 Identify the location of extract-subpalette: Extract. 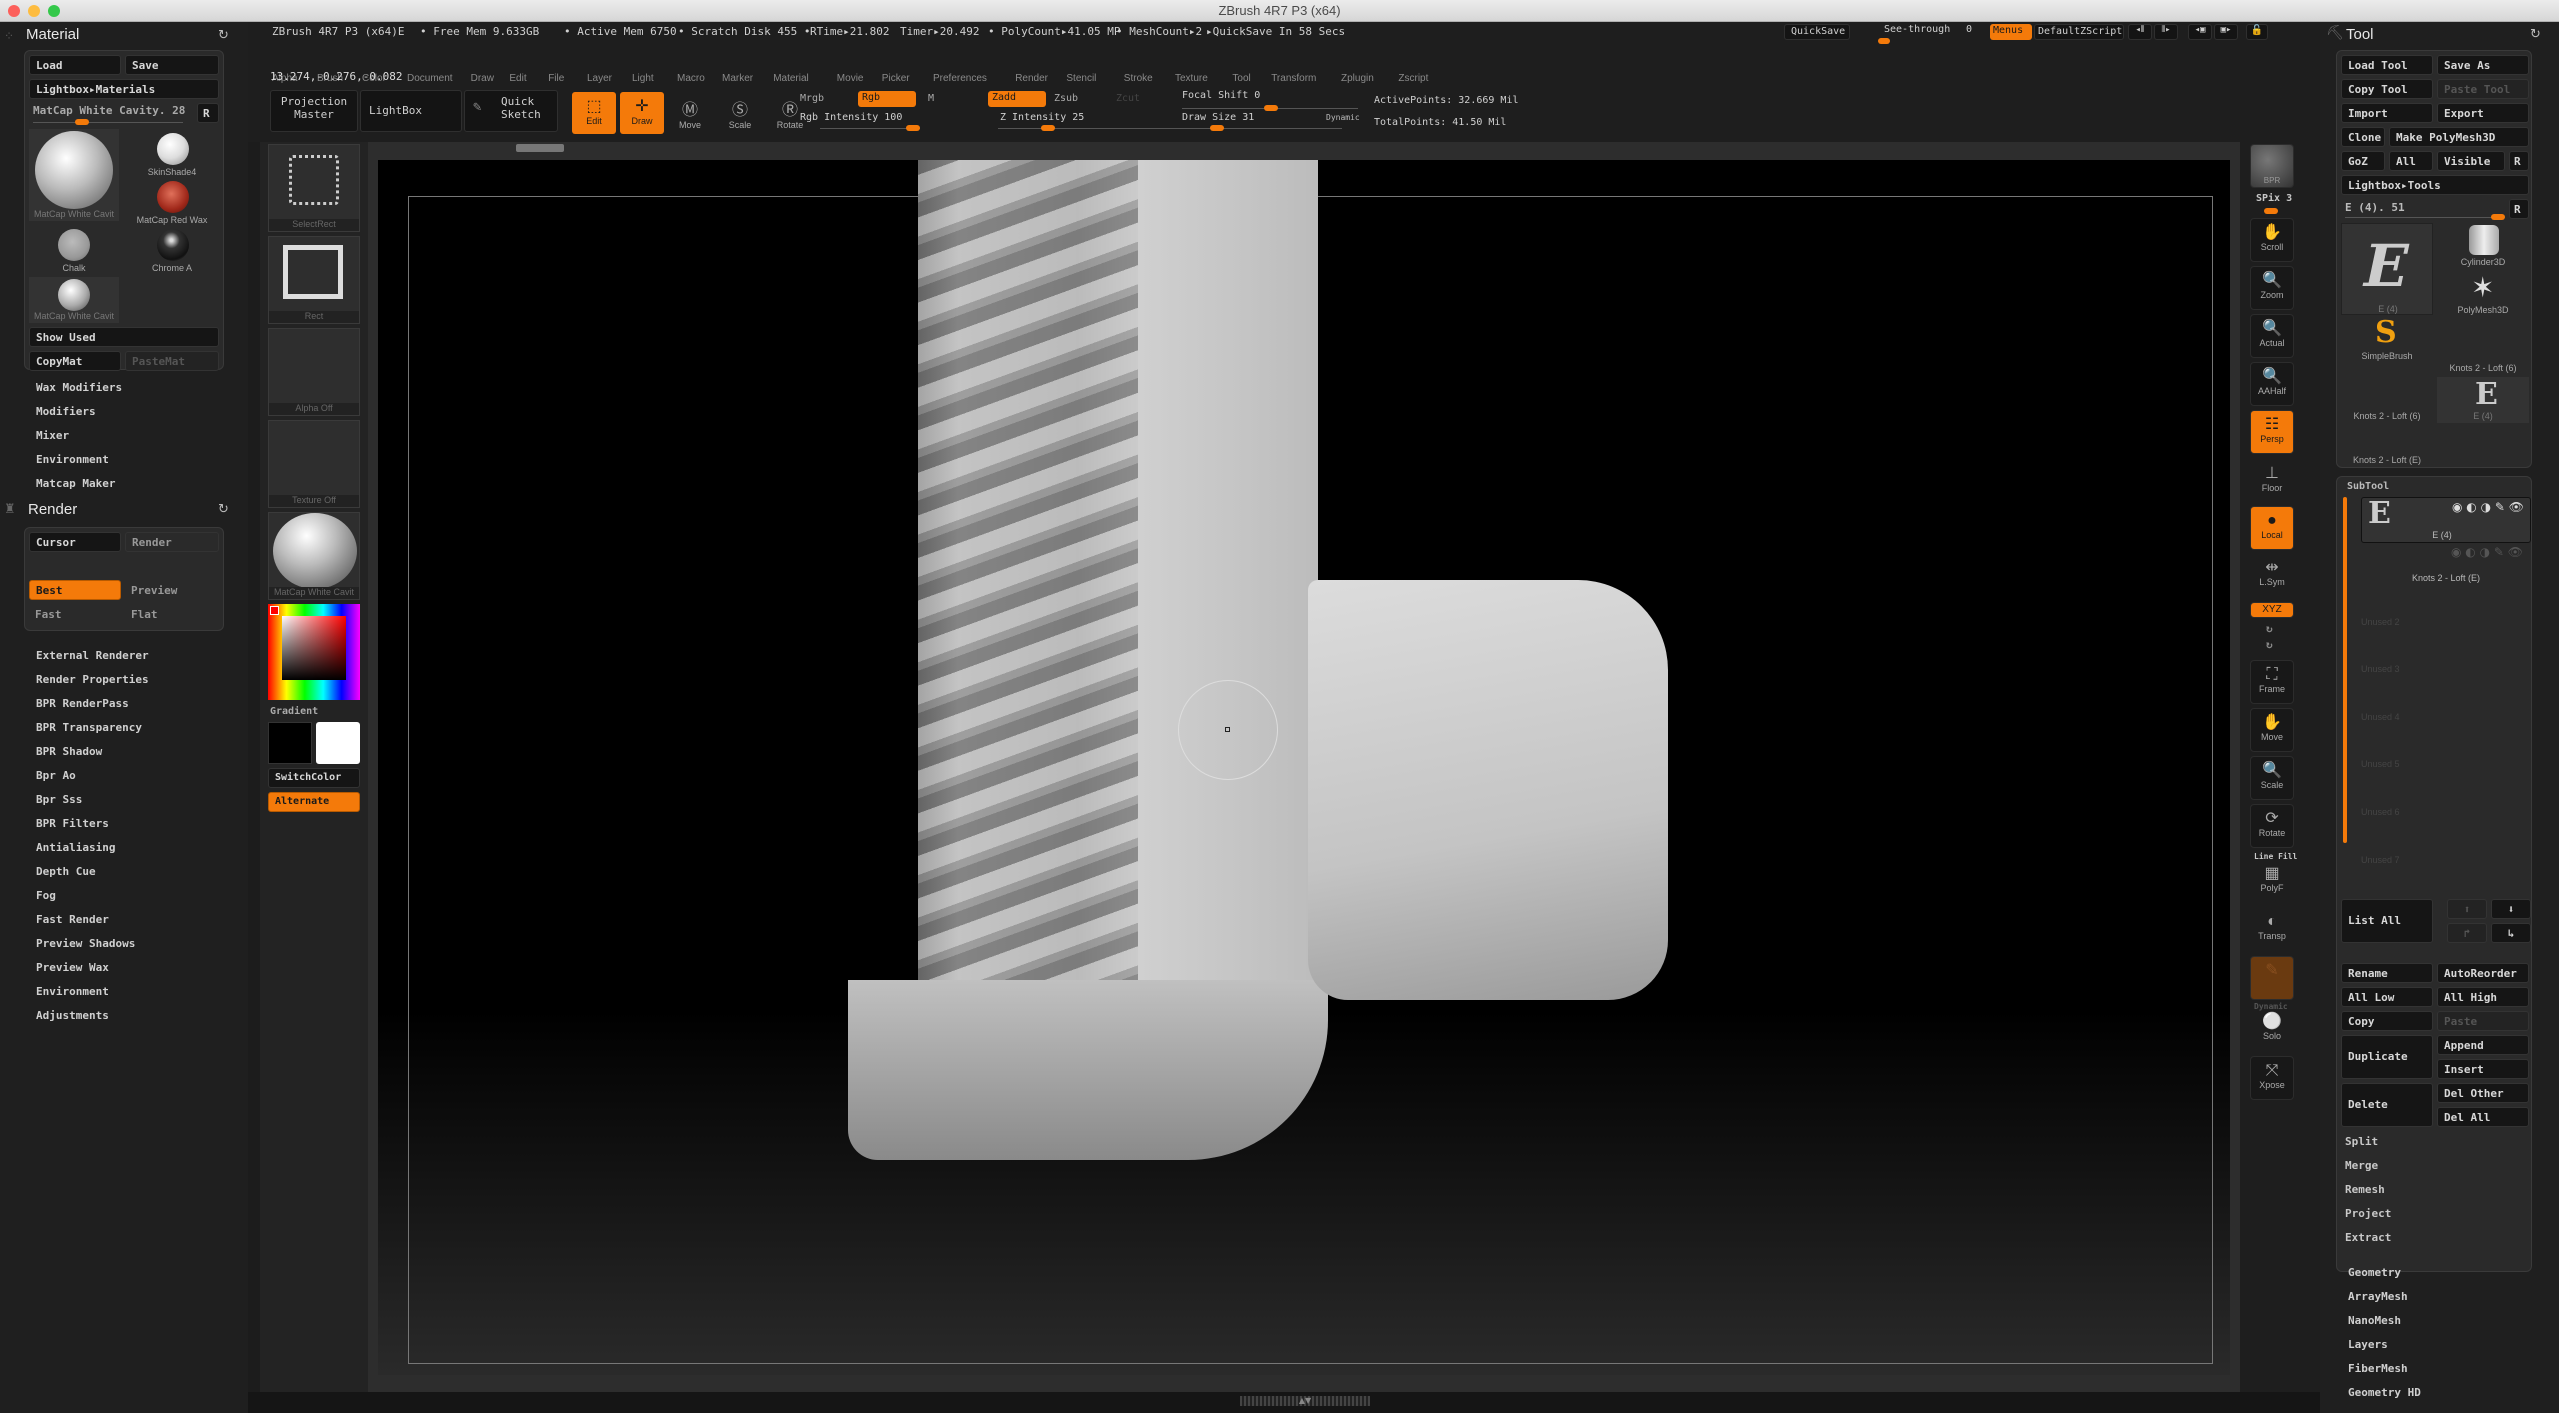
(2368, 1237).